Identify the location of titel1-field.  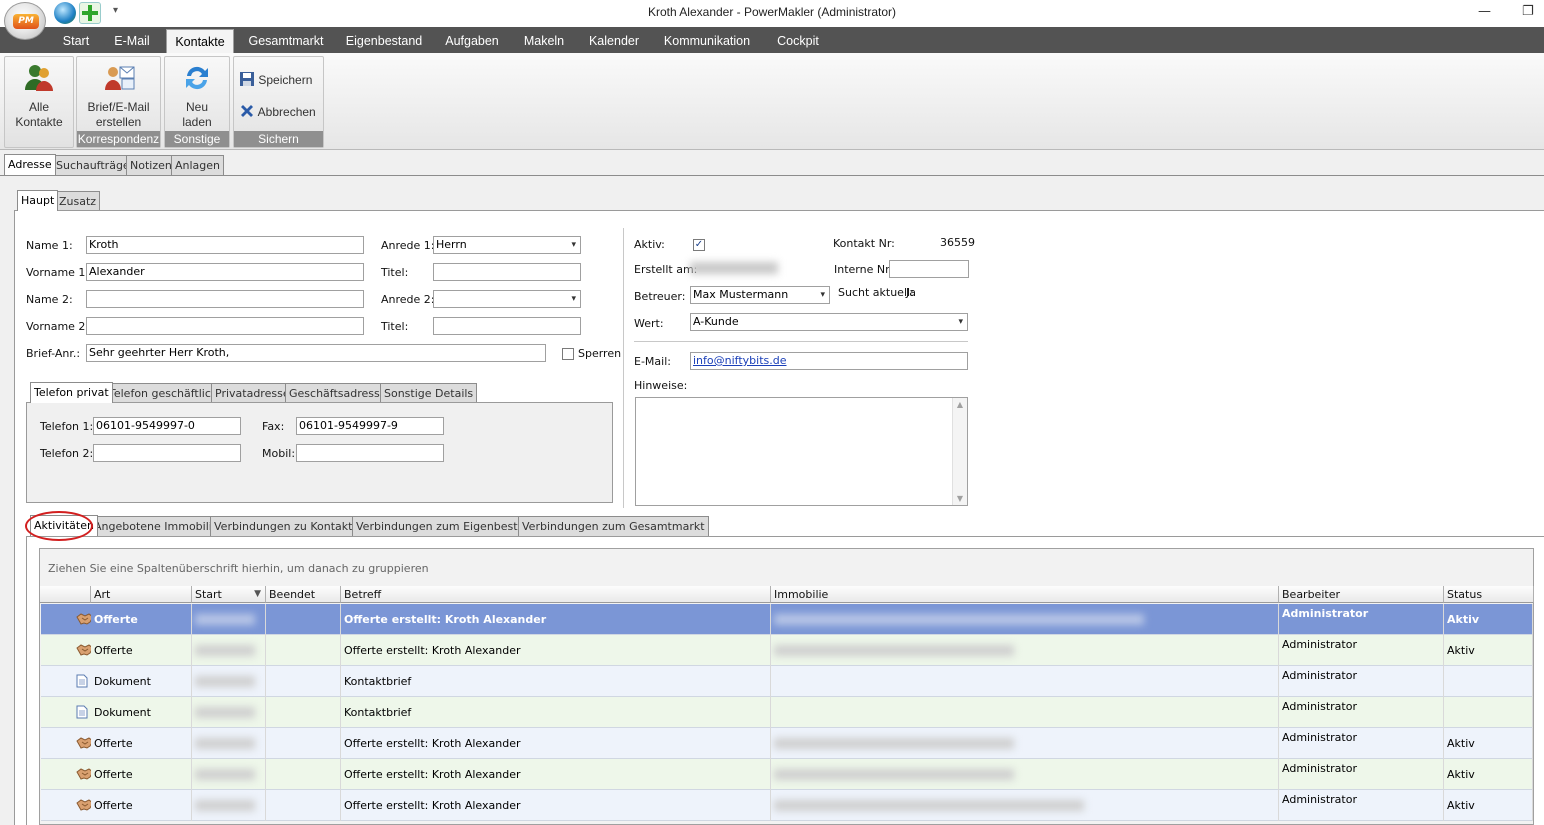
(507, 272).